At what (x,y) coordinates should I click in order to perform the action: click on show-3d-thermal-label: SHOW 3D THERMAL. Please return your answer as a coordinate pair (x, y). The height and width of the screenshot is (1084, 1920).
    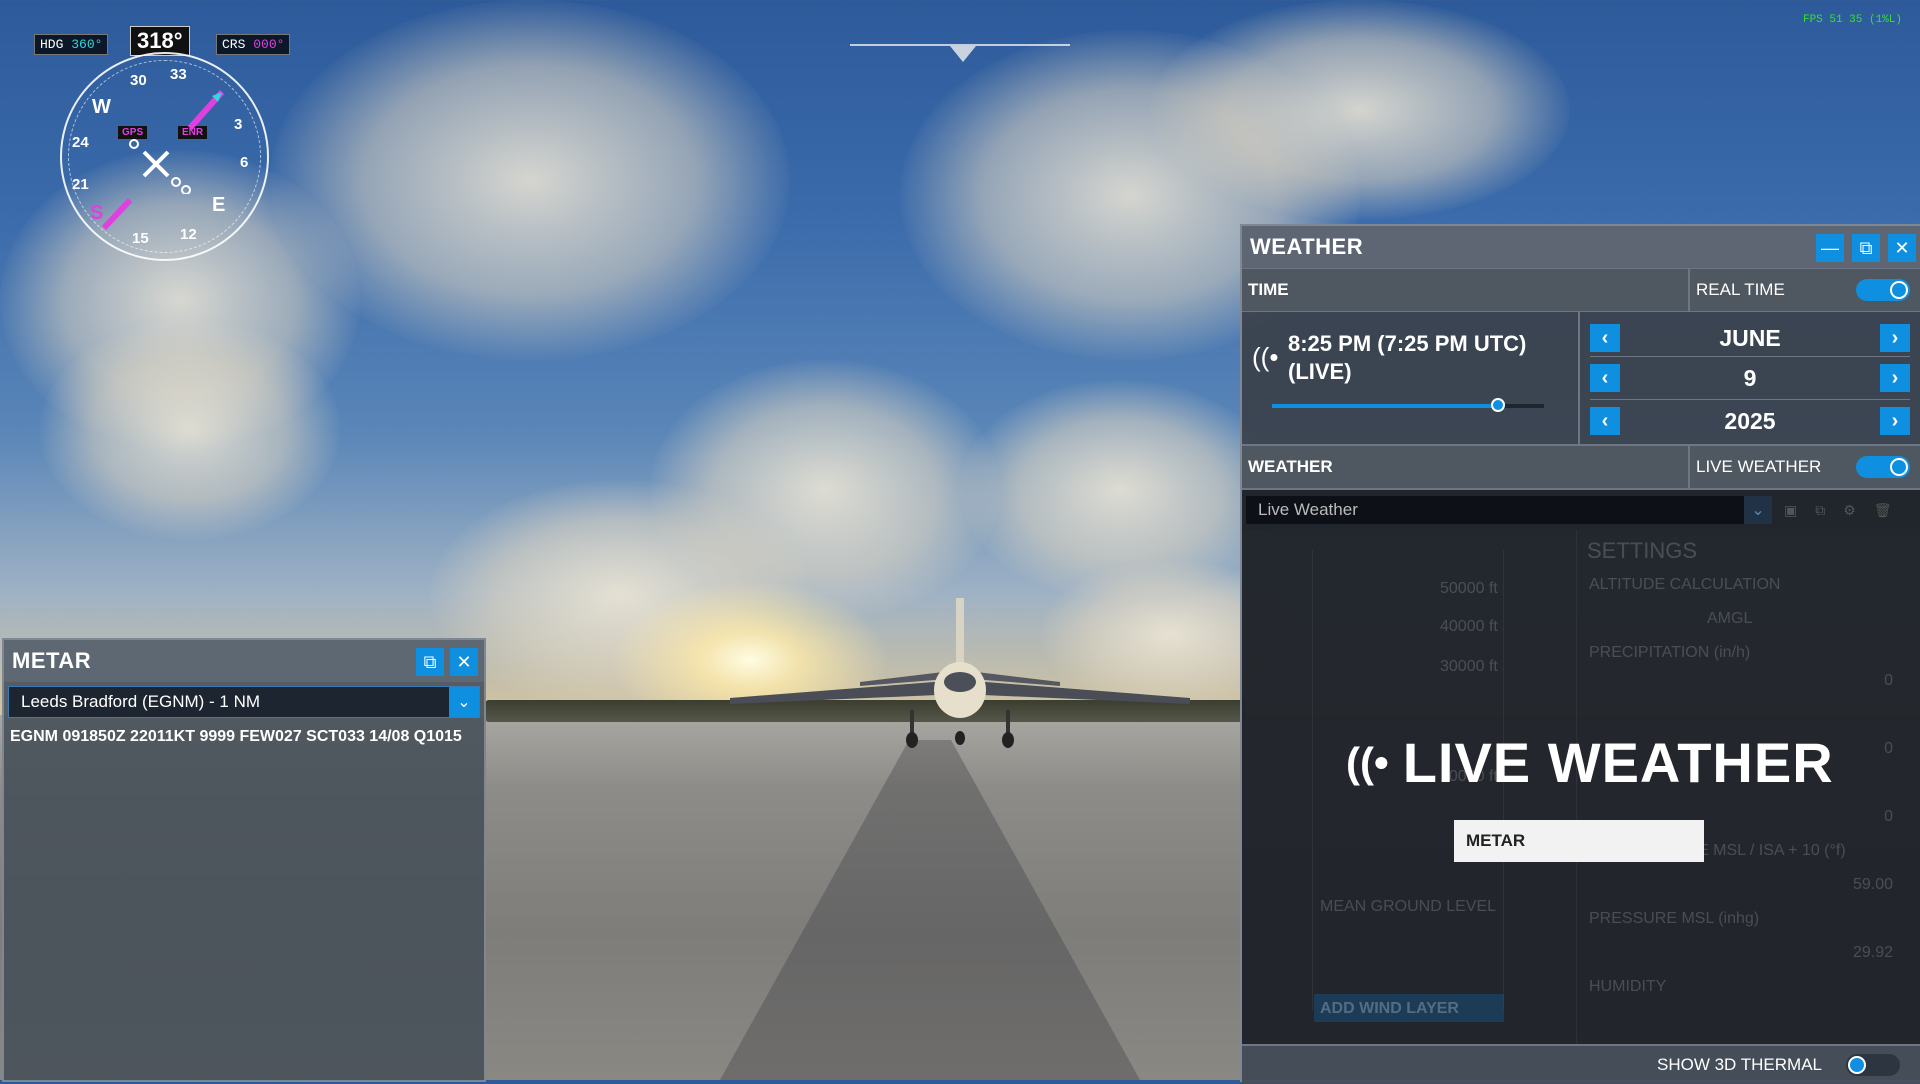
    Looking at the image, I should click on (1739, 1064).